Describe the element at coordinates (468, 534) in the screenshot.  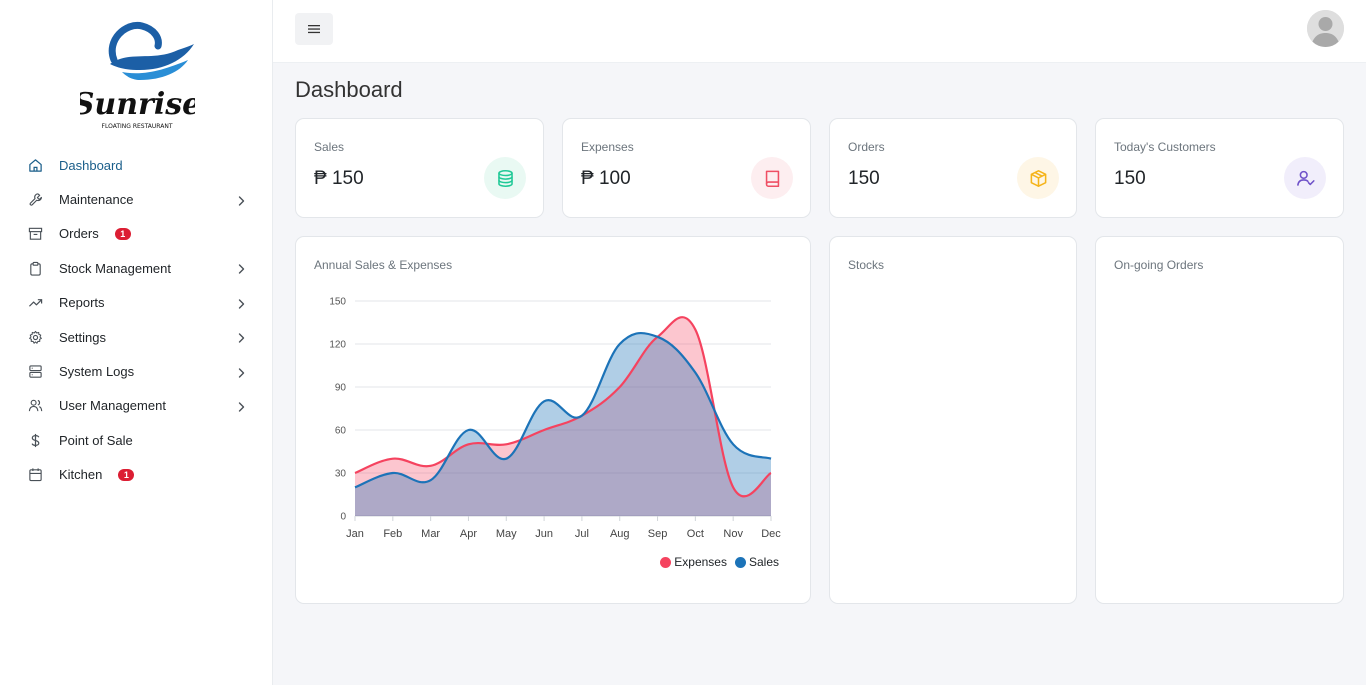
I see `x-tick-label: Apr` at that location.